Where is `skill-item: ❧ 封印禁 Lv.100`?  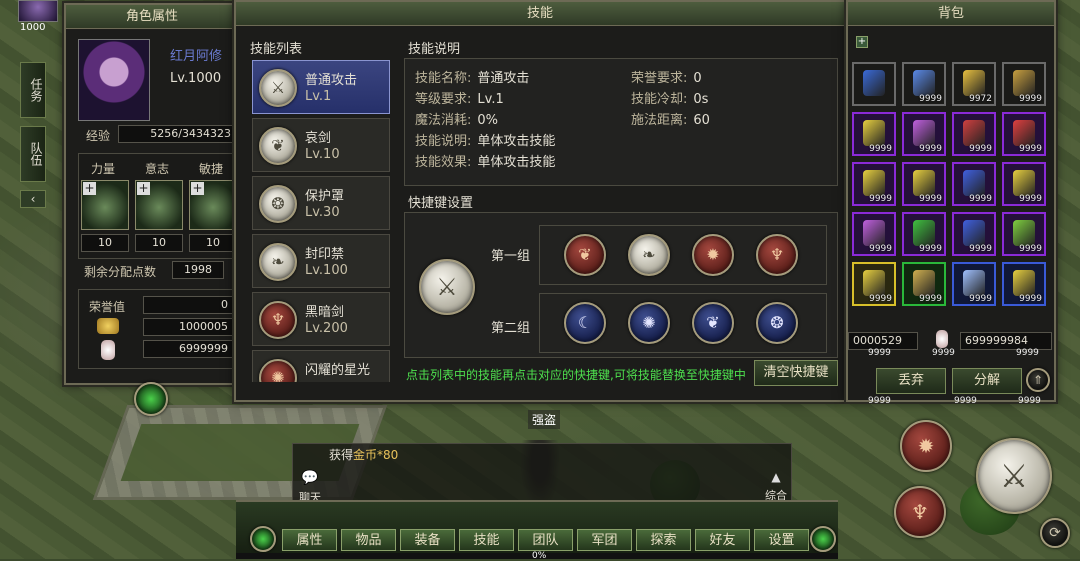
skill-item: ❧ 封印禁 Lv.100 is located at coordinates (321, 261).